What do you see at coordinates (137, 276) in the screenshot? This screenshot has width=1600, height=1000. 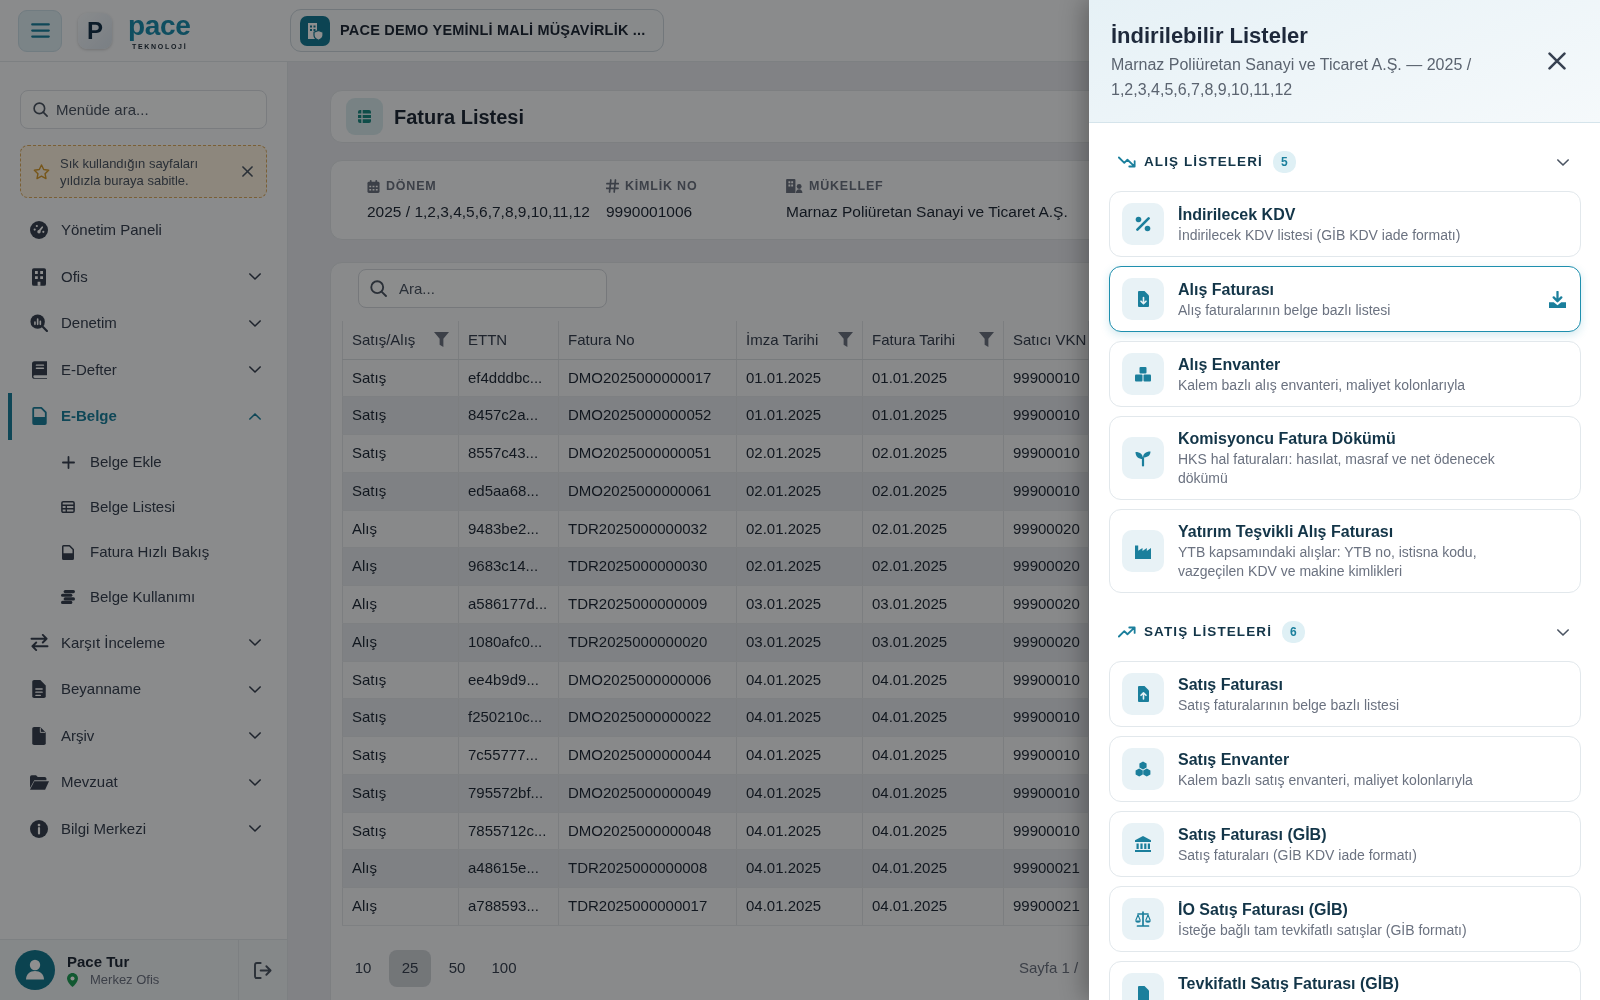 I see `sidebar-item: Ofis` at bounding box center [137, 276].